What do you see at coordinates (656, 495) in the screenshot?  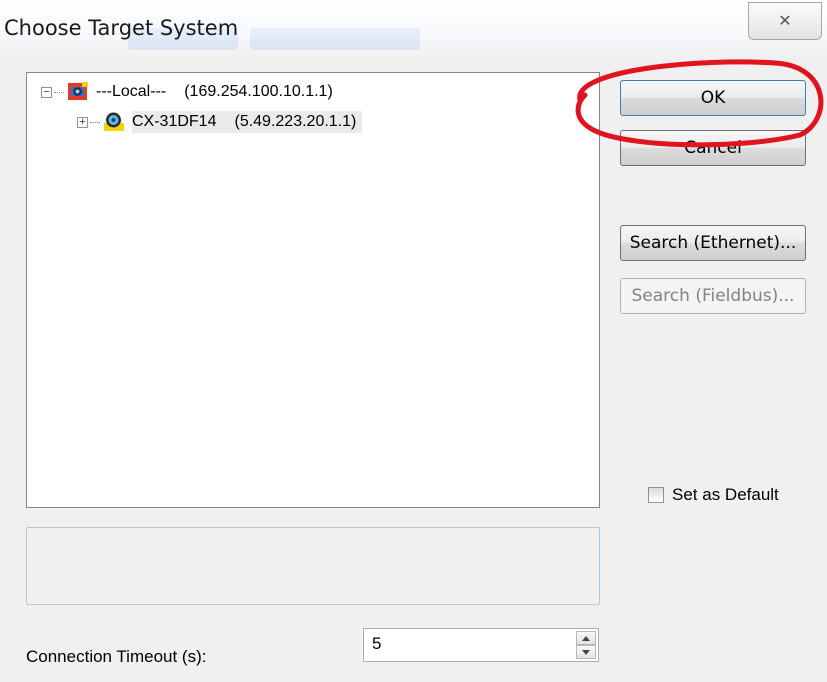 I see `set-as-default-checkbox` at bounding box center [656, 495].